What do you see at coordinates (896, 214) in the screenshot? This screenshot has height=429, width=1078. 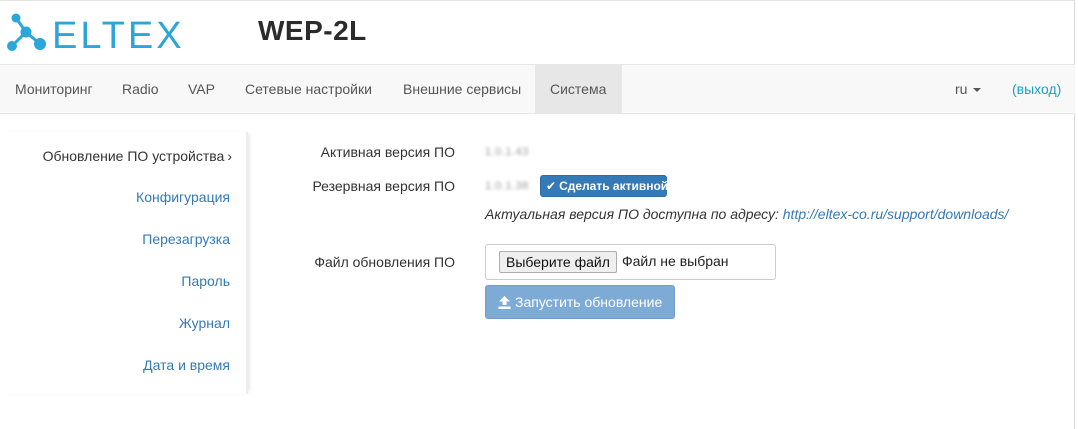 I see `downloads-link: http://eltex-co.ru/support/downloads/` at bounding box center [896, 214].